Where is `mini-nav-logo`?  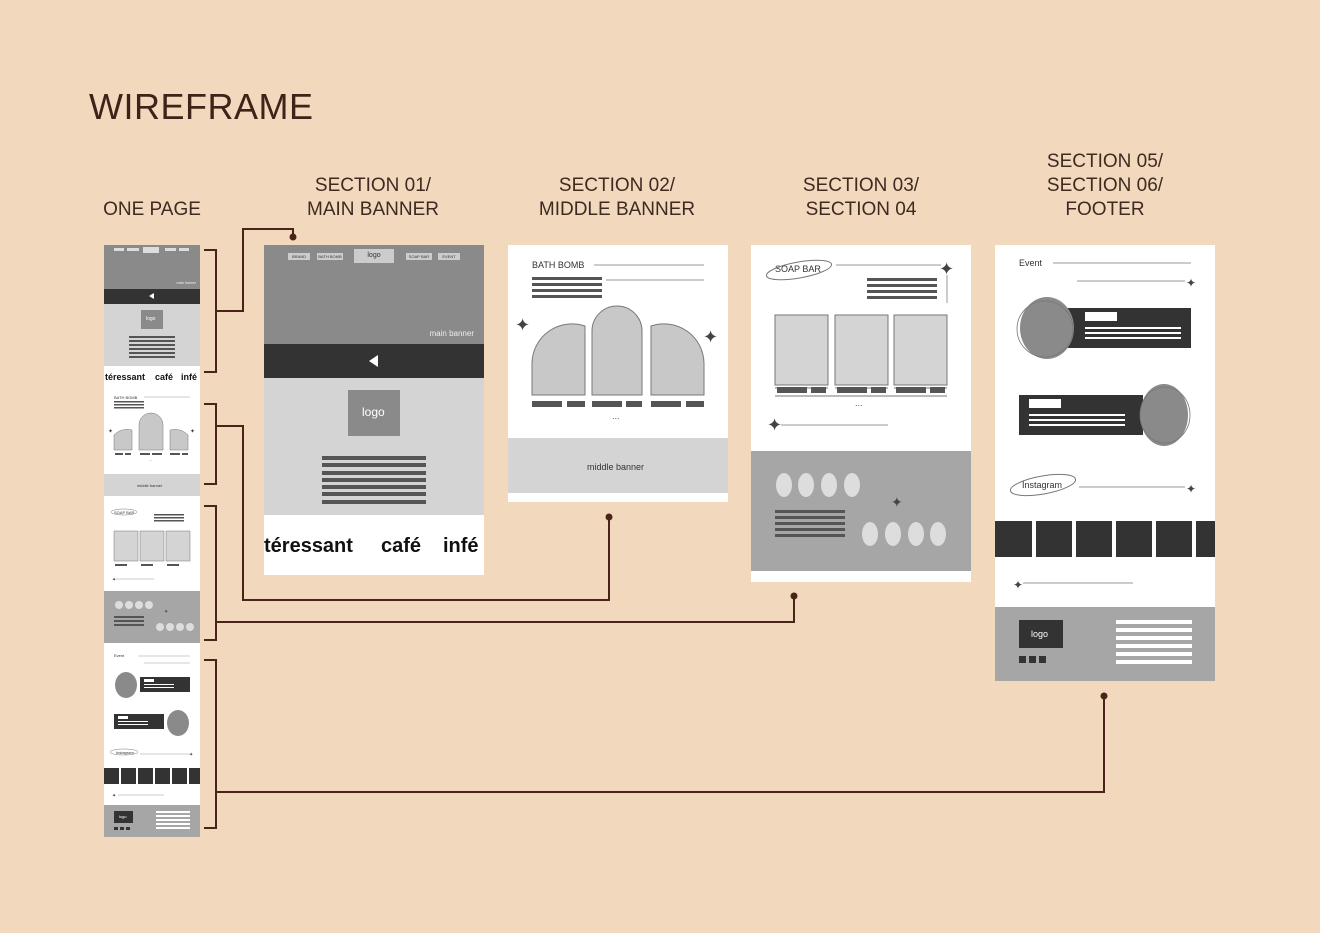
mini-nav-logo is located at coordinates (151, 250).